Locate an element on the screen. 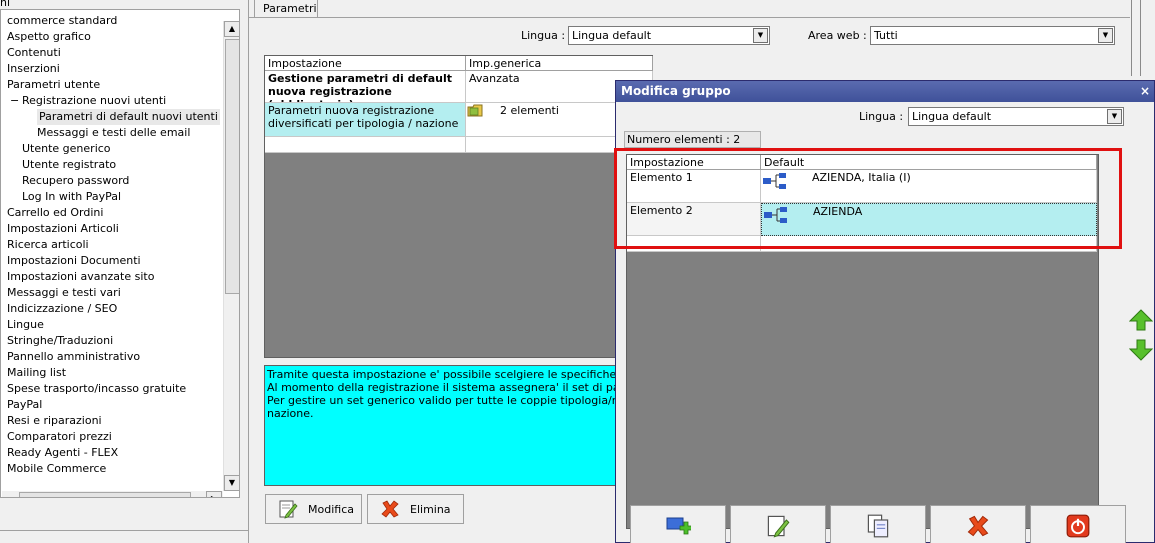 The width and height of the screenshot is (1155, 543). move-up-icon is located at coordinates (1141, 320).